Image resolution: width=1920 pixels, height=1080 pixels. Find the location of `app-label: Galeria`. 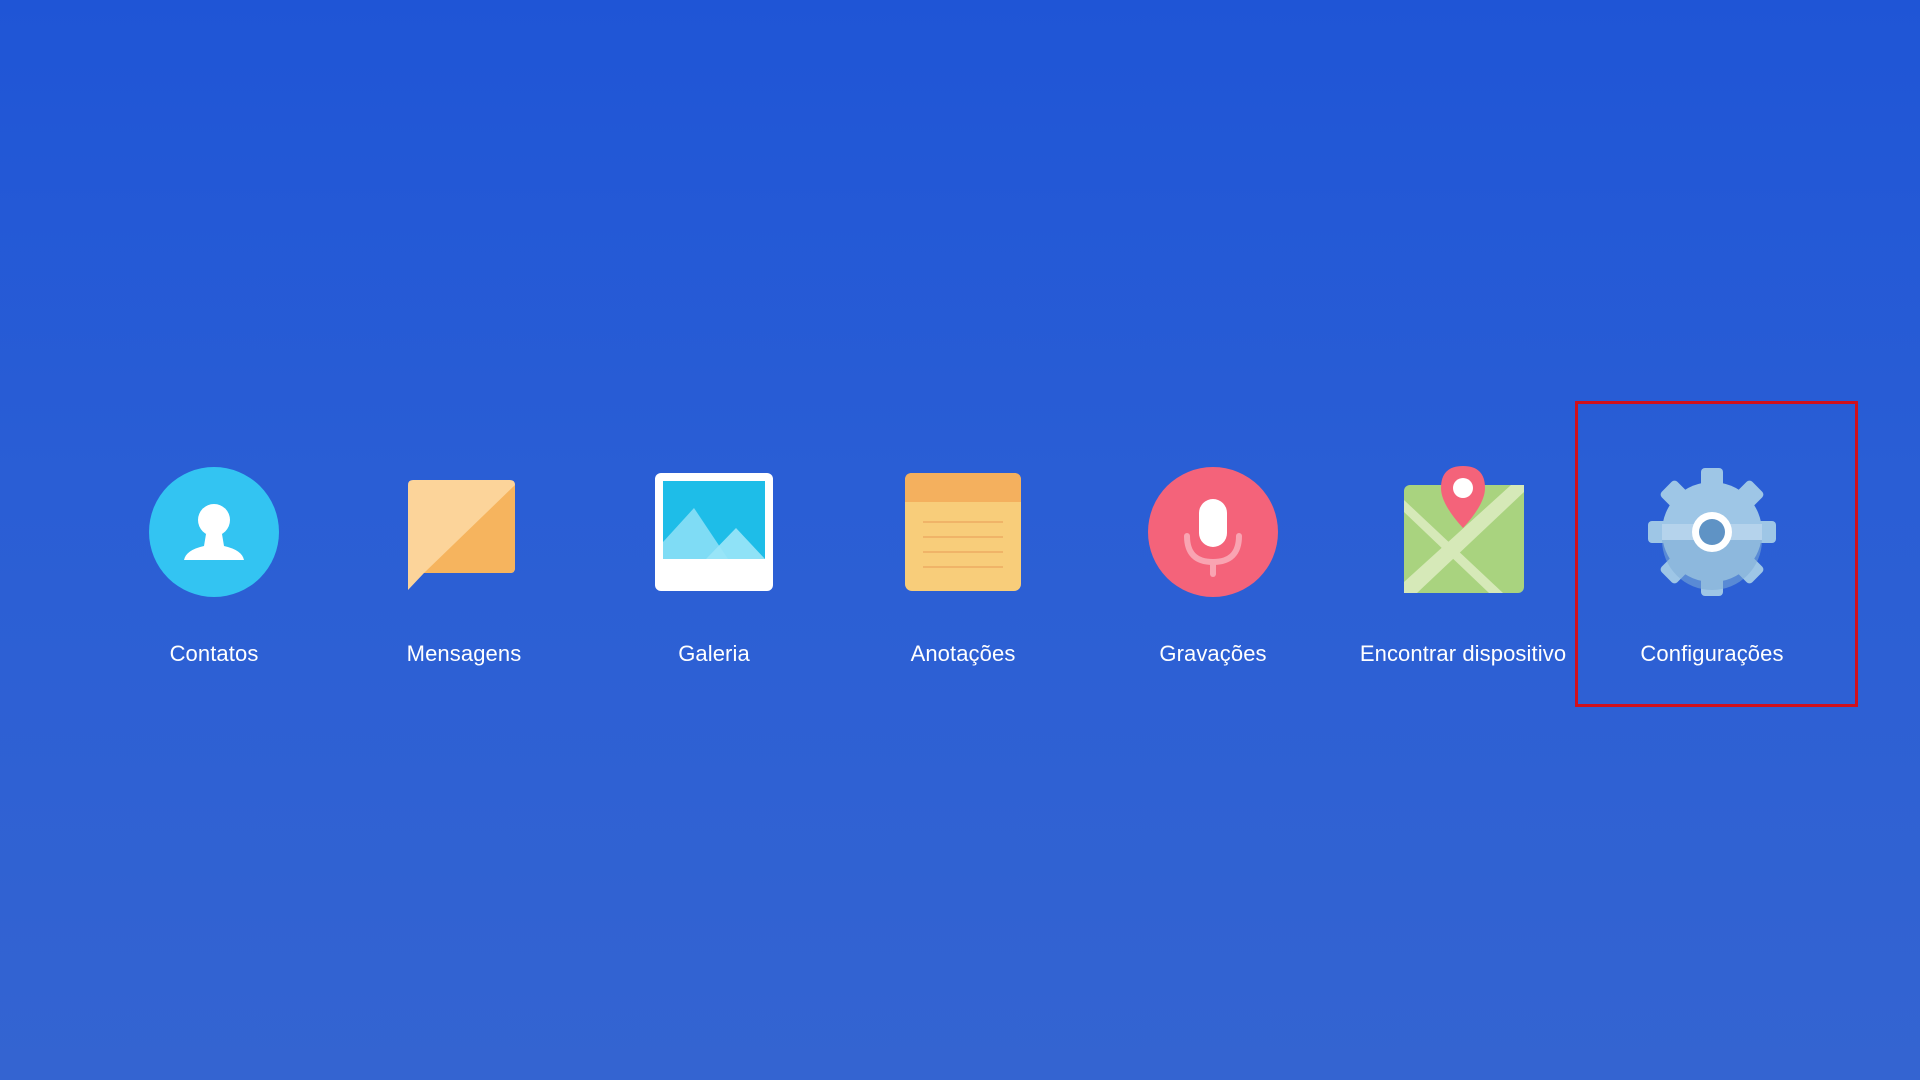

app-label: Galeria is located at coordinates (714, 653).